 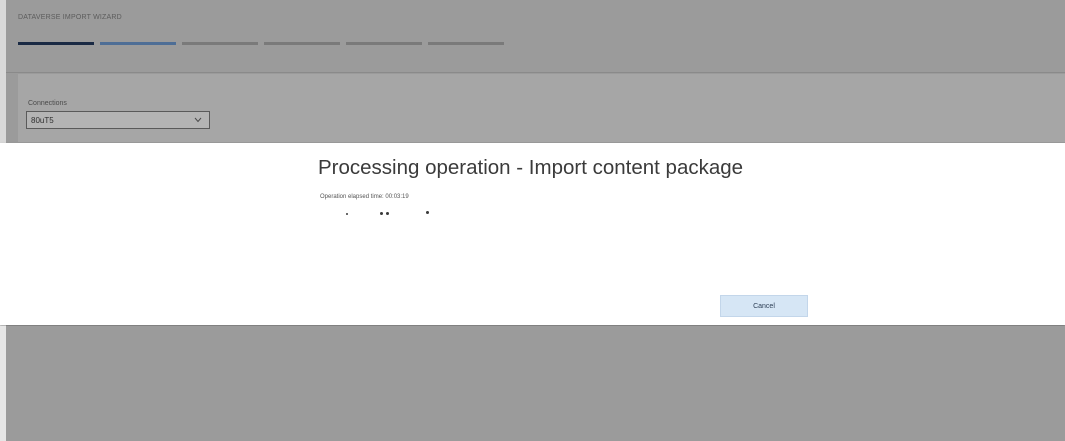 I want to click on wizard-title: DATAVERSE IMPORT WIZARD, so click(x=70, y=17).